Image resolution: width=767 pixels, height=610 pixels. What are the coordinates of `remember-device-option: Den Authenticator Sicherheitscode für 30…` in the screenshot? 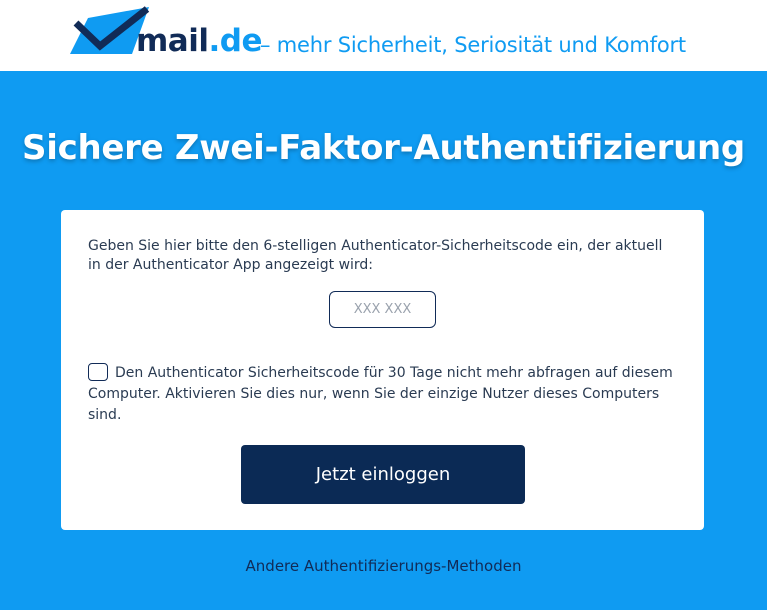 It's located at (383, 394).